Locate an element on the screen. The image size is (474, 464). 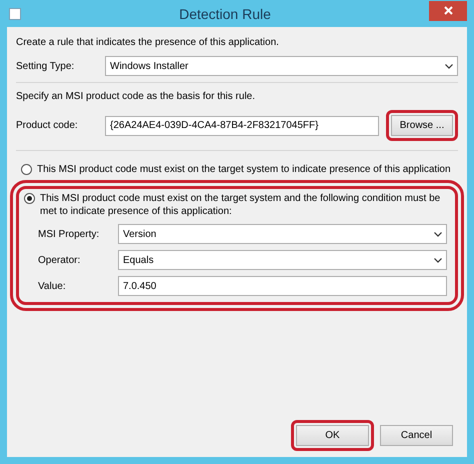
close-button is located at coordinates (448, 10).